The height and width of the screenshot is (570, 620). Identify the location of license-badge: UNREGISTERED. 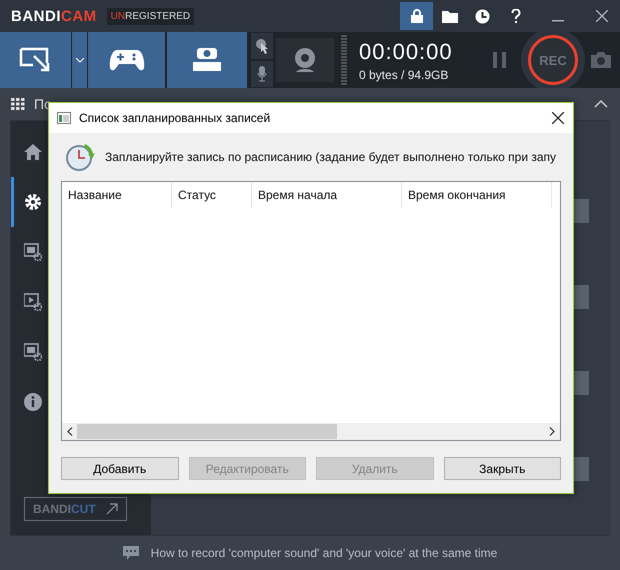
(150, 16).